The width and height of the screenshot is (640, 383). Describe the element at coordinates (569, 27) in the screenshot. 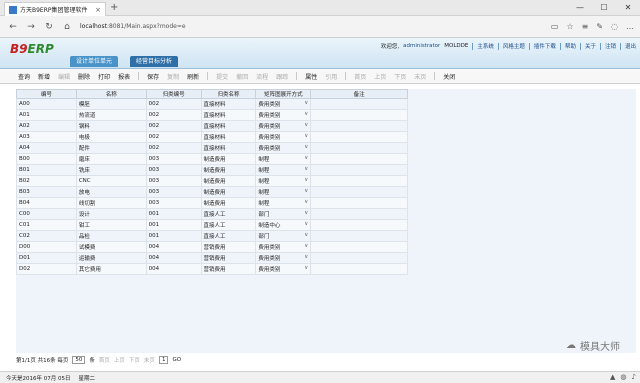

I see `favorites-star-icon: ☆` at that location.